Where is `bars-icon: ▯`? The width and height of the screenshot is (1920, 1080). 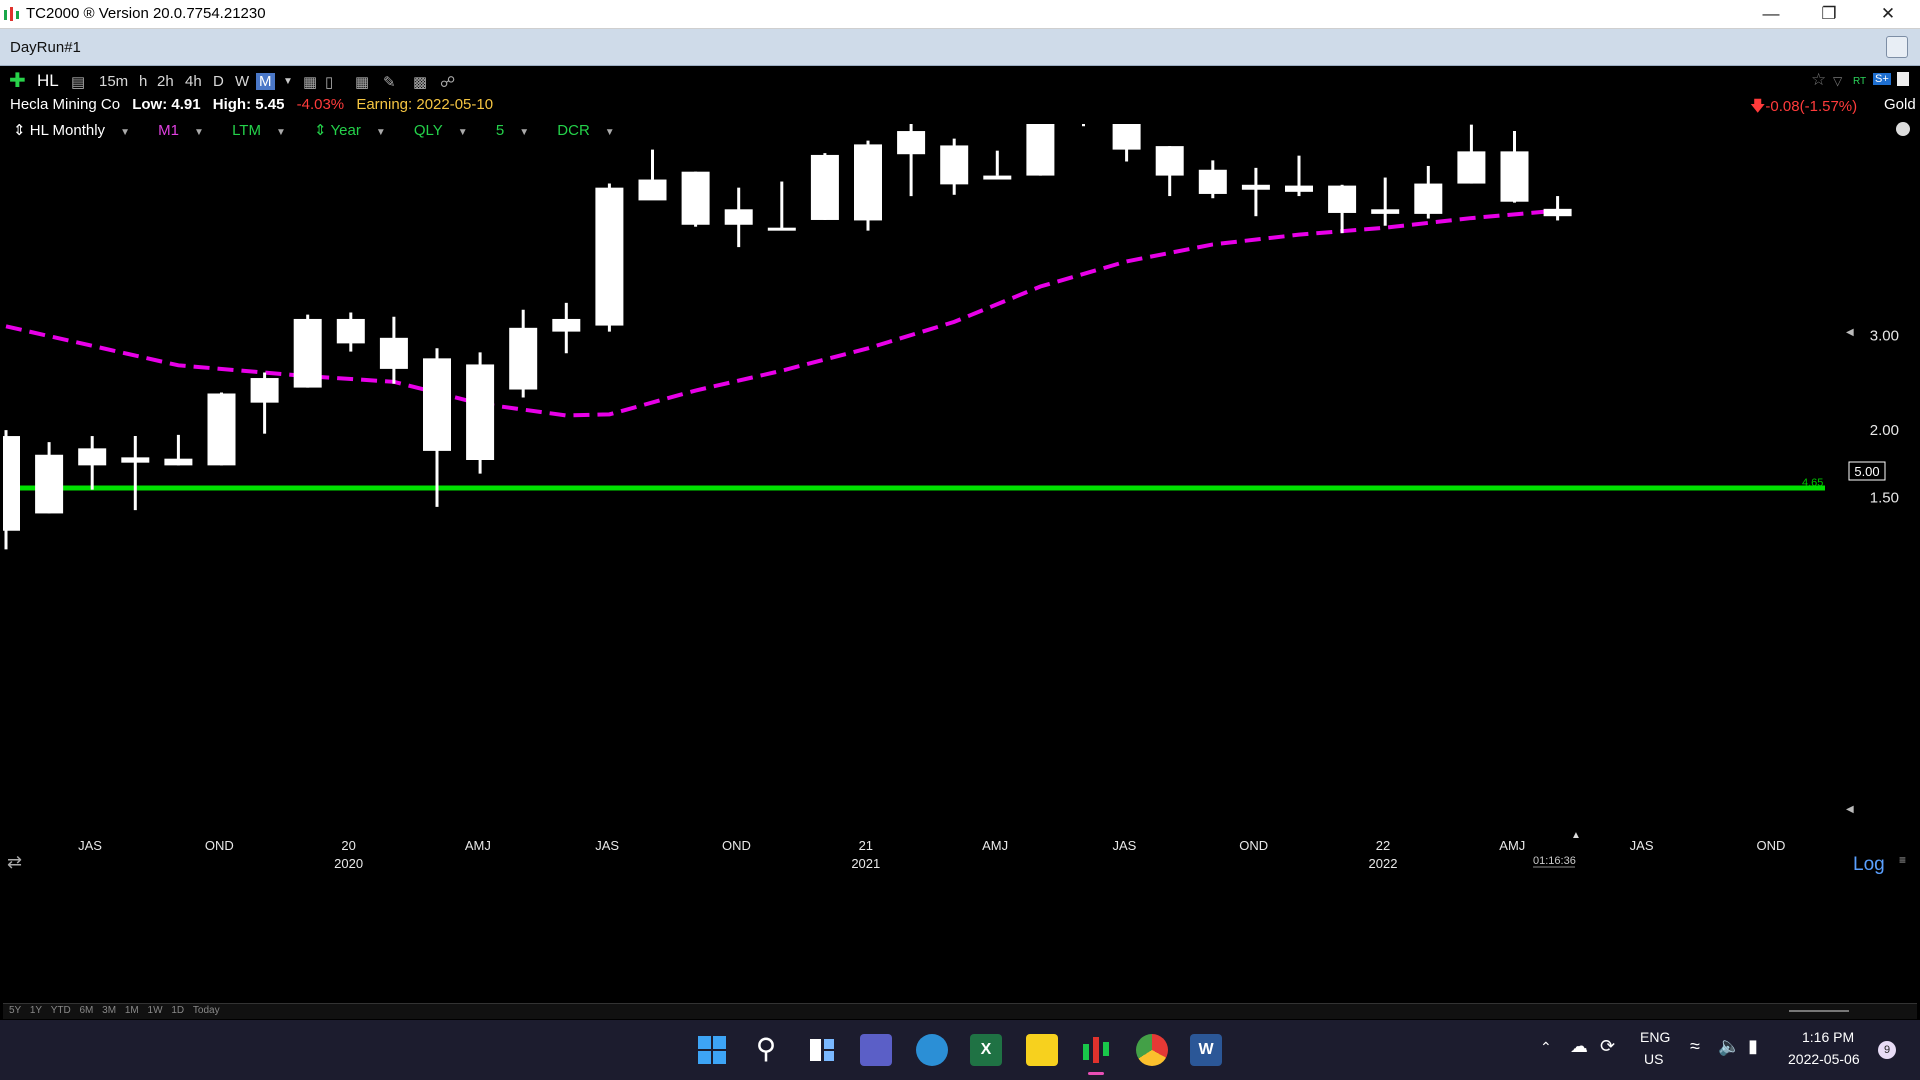 bars-icon: ▯ is located at coordinates (329, 82).